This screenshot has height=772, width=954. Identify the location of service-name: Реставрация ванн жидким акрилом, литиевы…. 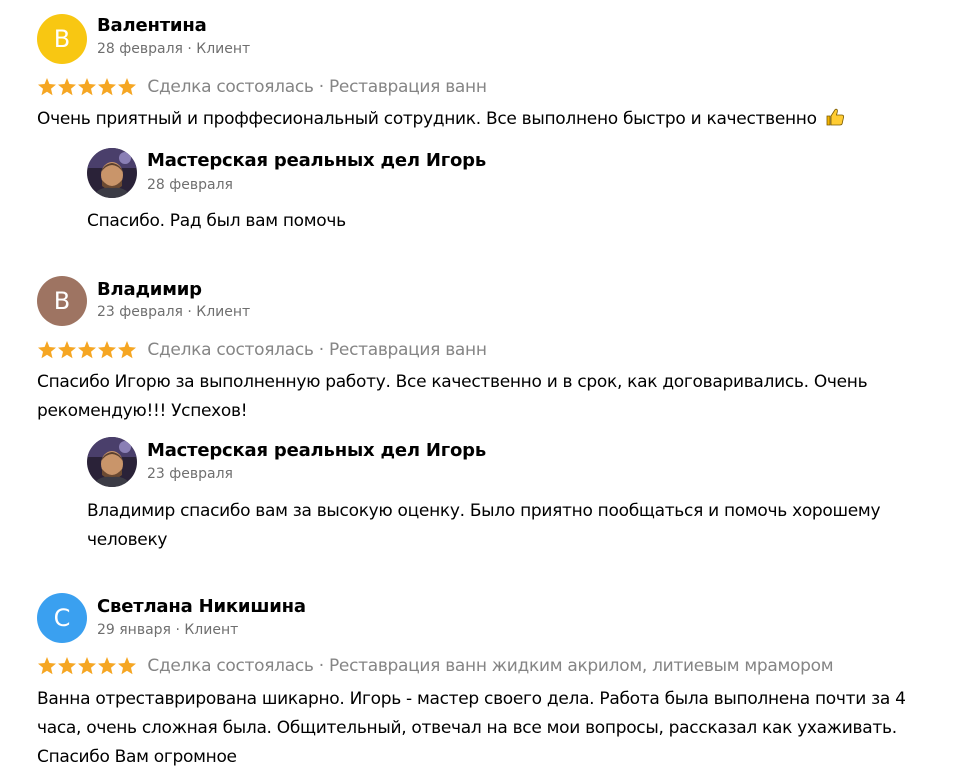
(581, 666).